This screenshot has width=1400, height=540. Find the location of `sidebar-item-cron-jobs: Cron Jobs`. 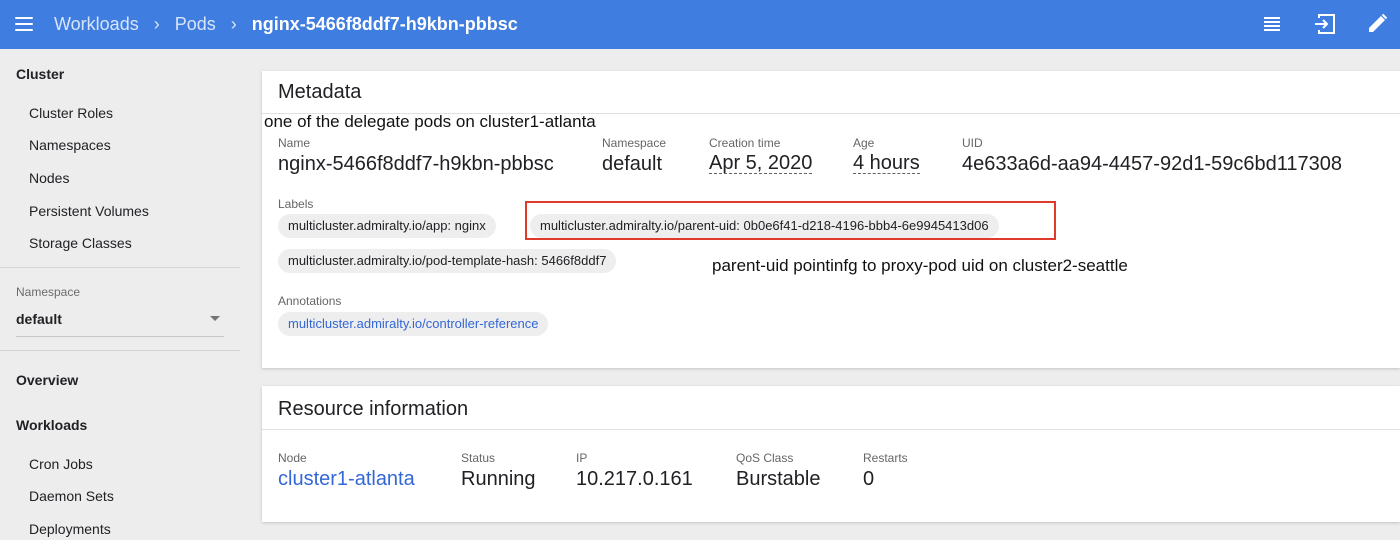

sidebar-item-cron-jobs: Cron Jobs is located at coordinates (61, 464).